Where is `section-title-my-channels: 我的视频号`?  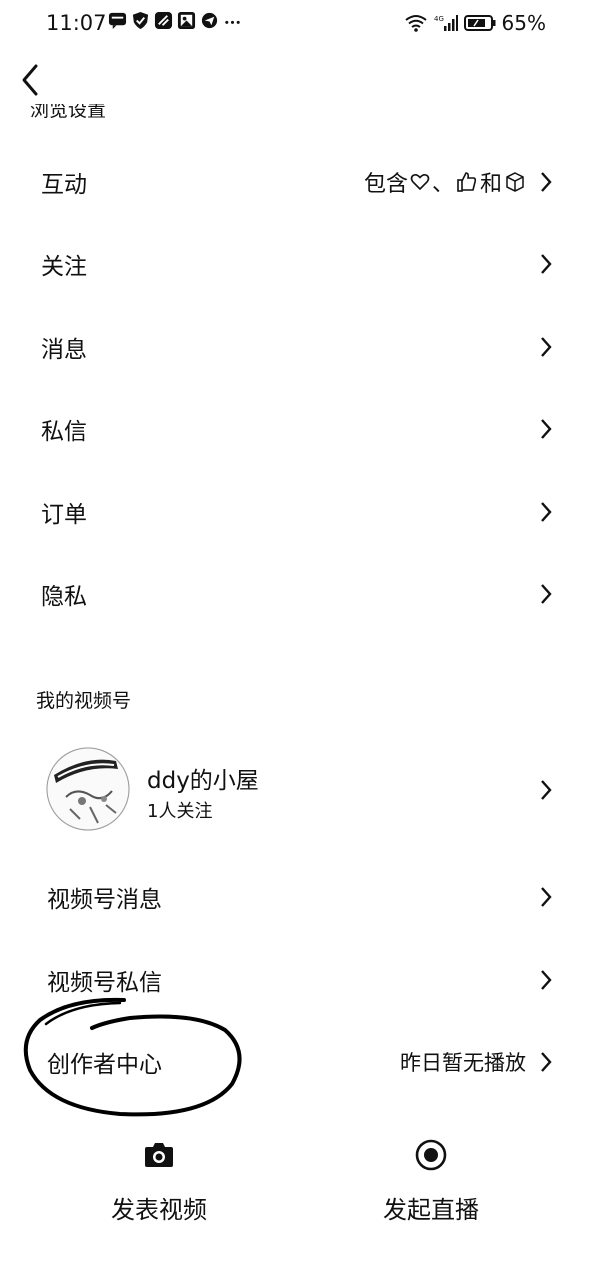
section-title-my-channels: 我的视频号 is located at coordinates (84, 701).